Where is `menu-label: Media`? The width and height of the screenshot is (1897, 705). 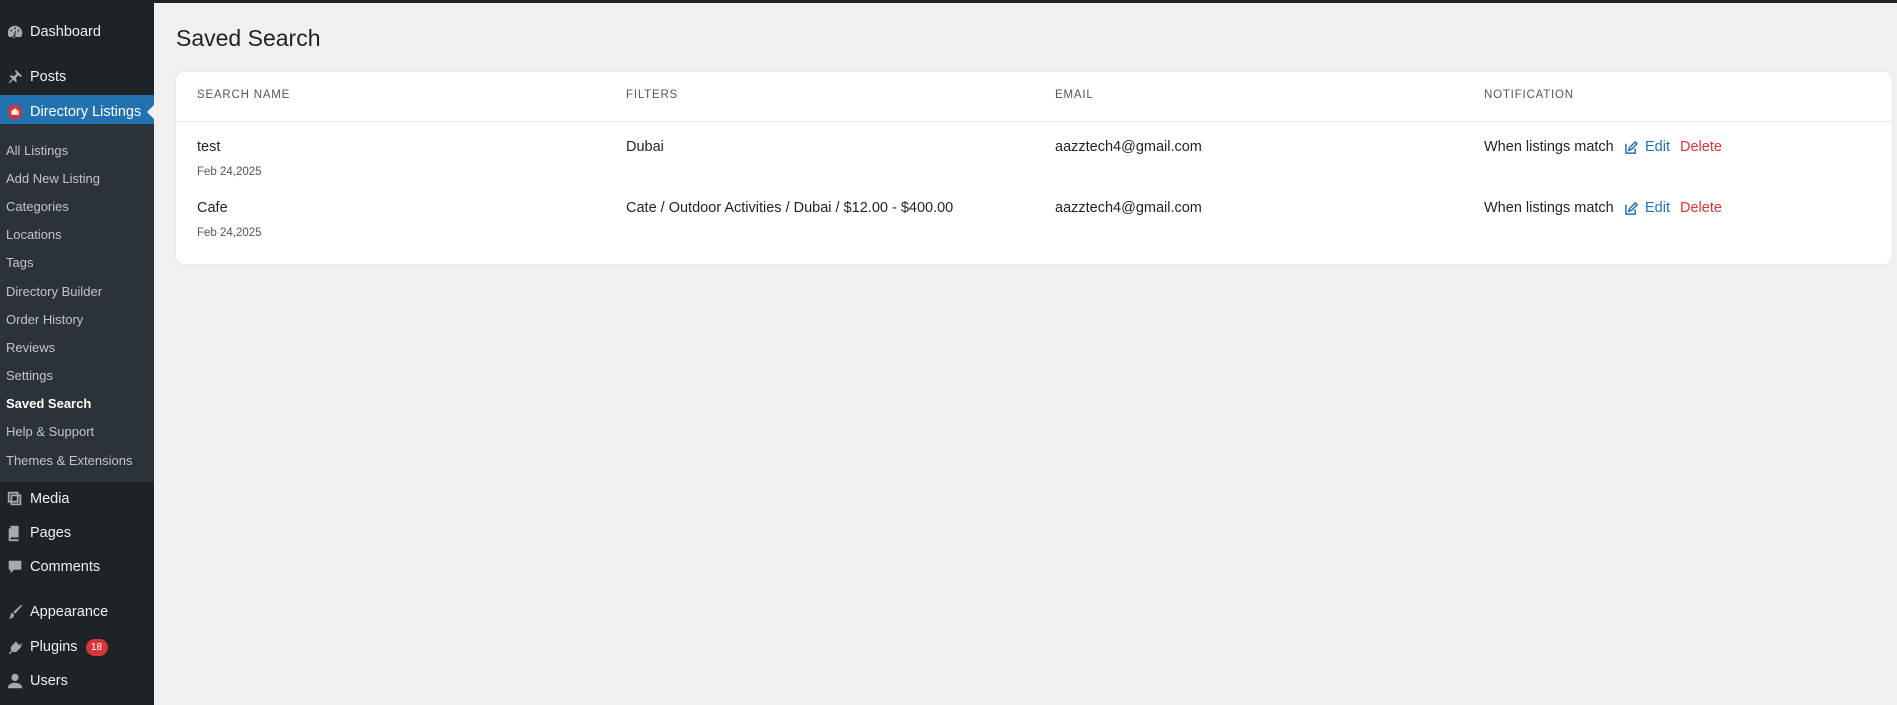
menu-label: Media is located at coordinates (50, 499).